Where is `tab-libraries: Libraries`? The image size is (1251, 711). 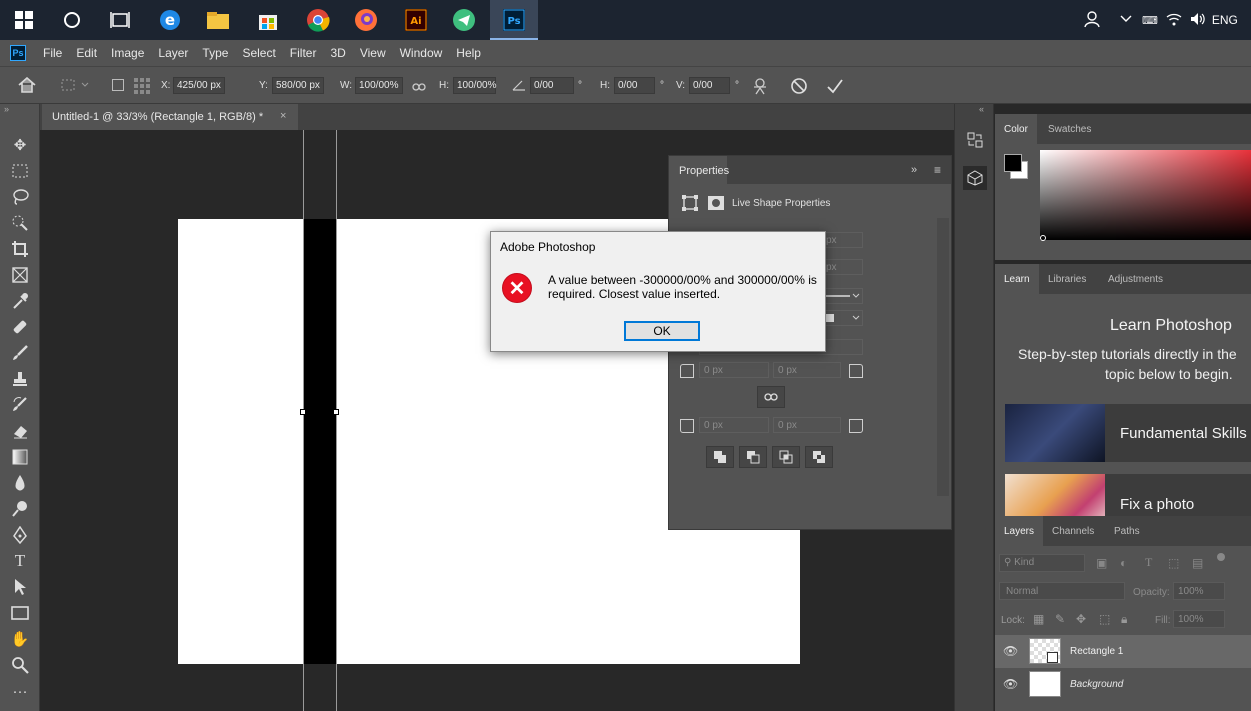 tab-libraries: Libraries is located at coordinates (1067, 279).